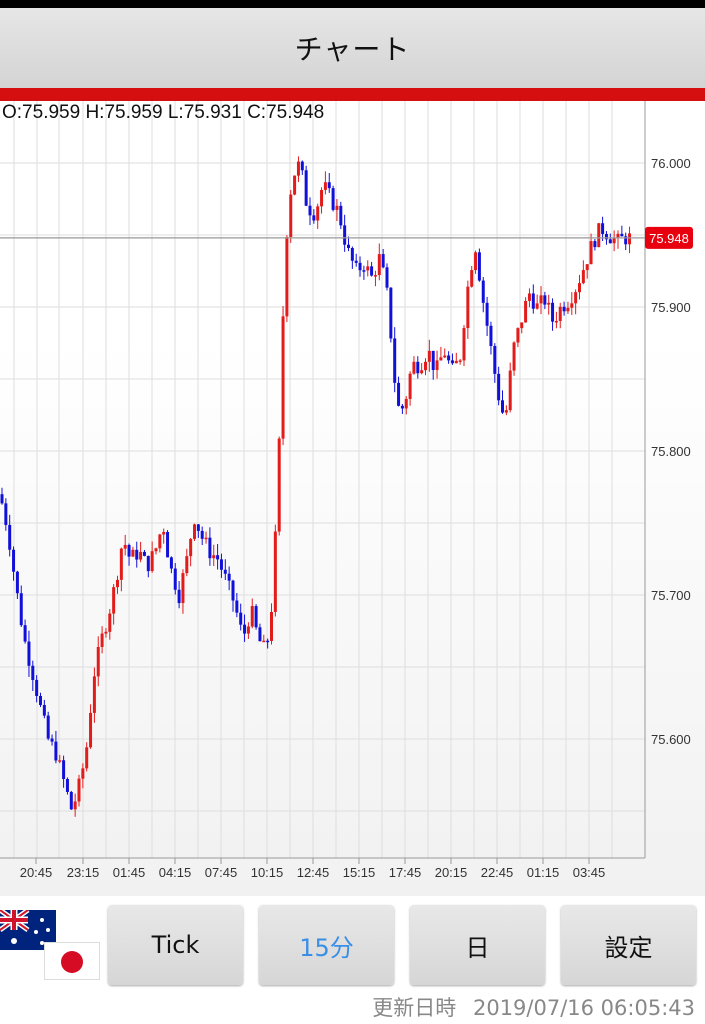 Image resolution: width=705 pixels, height=1024 pixels. What do you see at coordinates (477, 945) in the screenshot?
I see `day-button: 日` at bounding box center [477, 945].